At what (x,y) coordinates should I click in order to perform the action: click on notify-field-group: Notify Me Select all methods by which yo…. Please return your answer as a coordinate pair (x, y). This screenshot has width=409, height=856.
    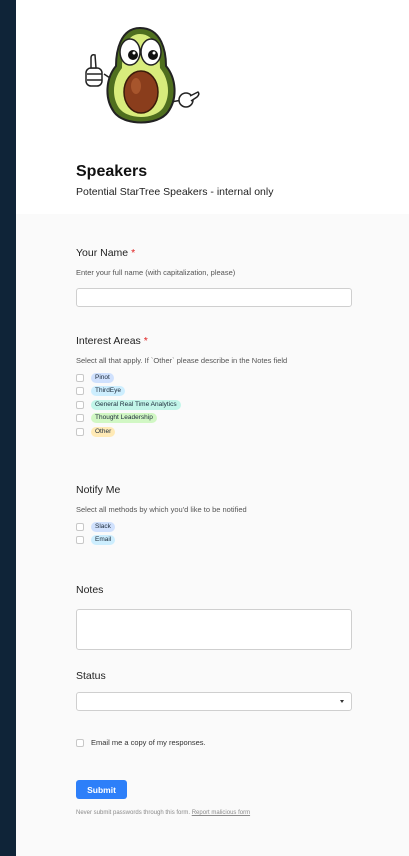
    Looking at the image, I should click on (214, 515).